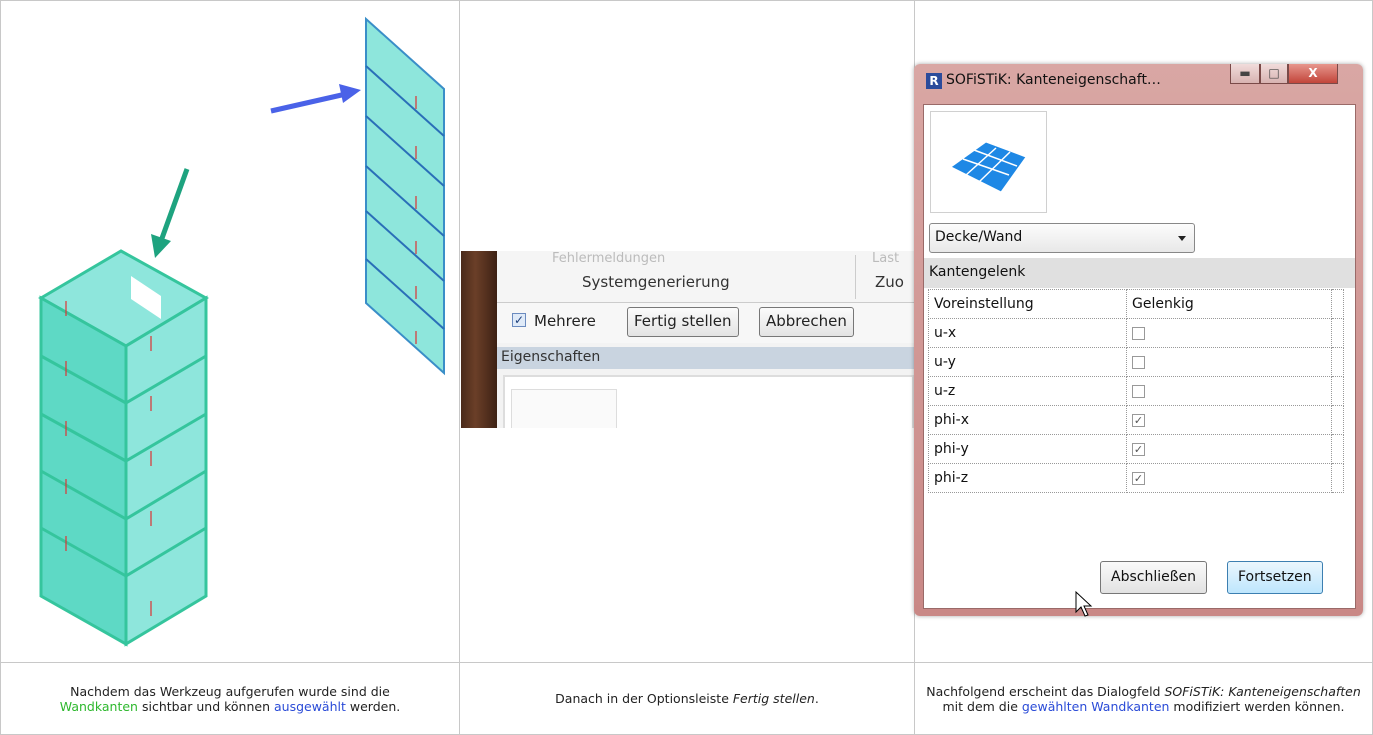 The image size is (1373, 735). I want to click on caption-1-text-c: werden., so click(373, 706).